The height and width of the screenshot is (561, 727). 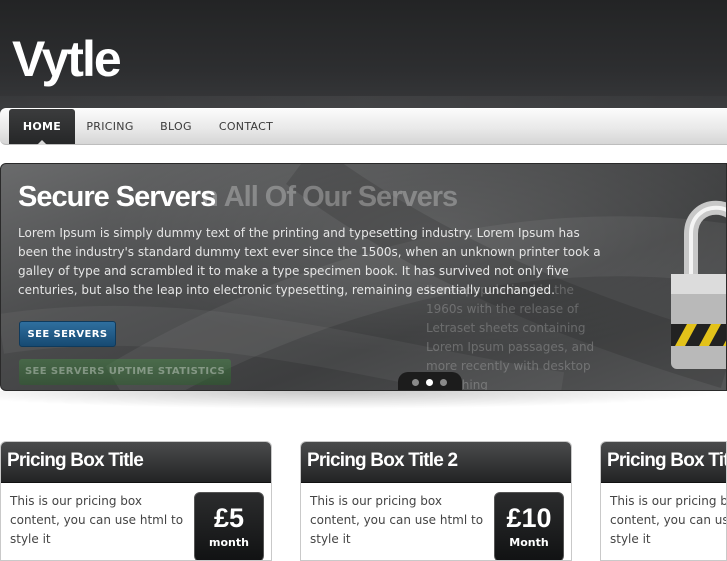 I want to click on see-servers-button: SEE SERVERS, so click(x=67, y=334).